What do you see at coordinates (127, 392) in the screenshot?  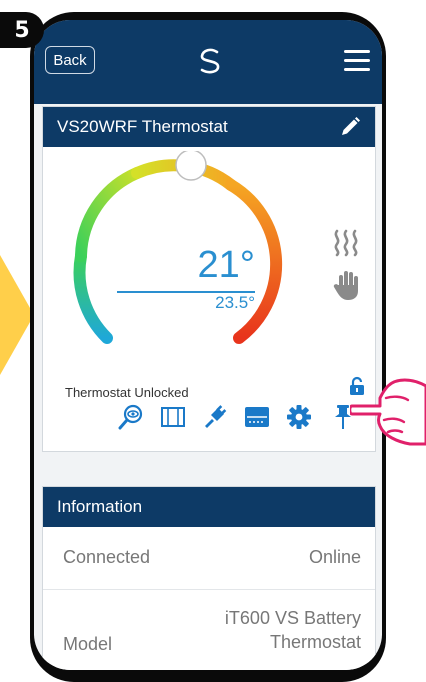 I see `lock-status-label: Thermostat Unlocked` at bounding box center [127, 392].